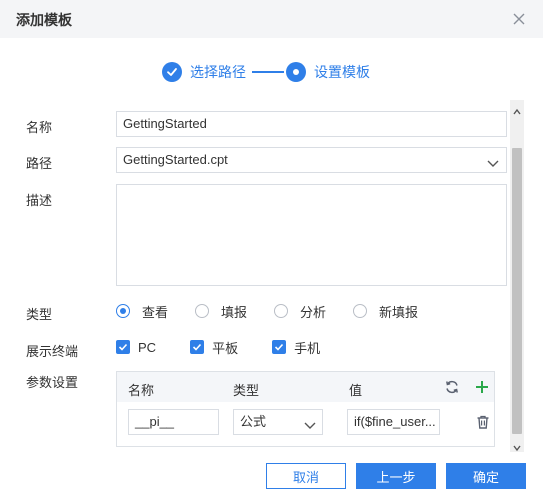 Image resolution: width=543 pixels, height=496 pixels. I want to click on checkbox-tablet: 平板, so click(214, 347).